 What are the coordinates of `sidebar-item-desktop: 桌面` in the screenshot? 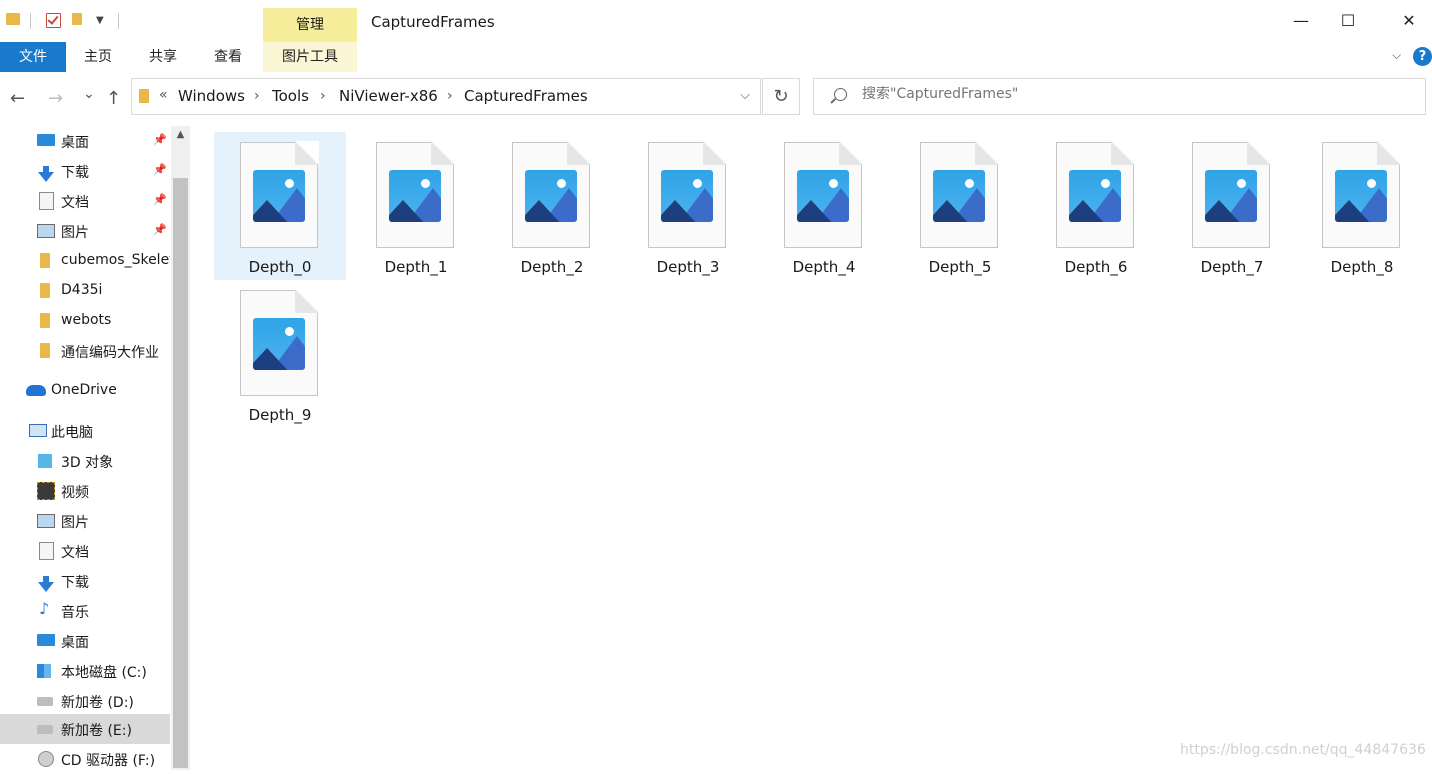 It's located at (85, 641).